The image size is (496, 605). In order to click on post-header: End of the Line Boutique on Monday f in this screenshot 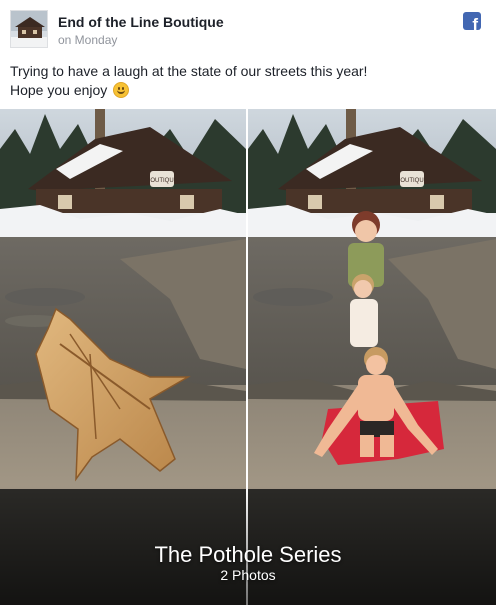, I will do `click(248, 28)`.